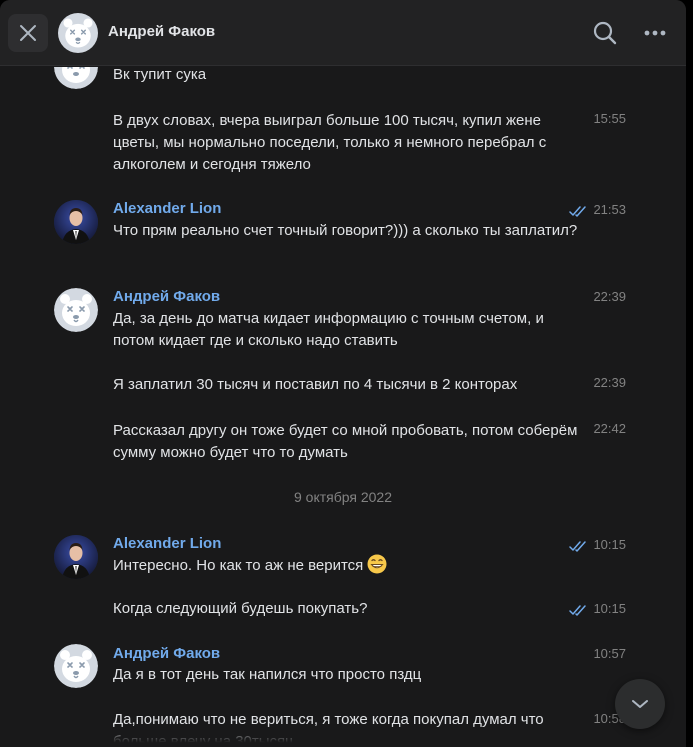 Image resolution: width=693 pixels, height=747 pixels. What do you see at coordinates (238, 565) in the screenshot?
I see `message-text-content: Интересно. Но как то аж не верится` at bounding box center [238, 565].